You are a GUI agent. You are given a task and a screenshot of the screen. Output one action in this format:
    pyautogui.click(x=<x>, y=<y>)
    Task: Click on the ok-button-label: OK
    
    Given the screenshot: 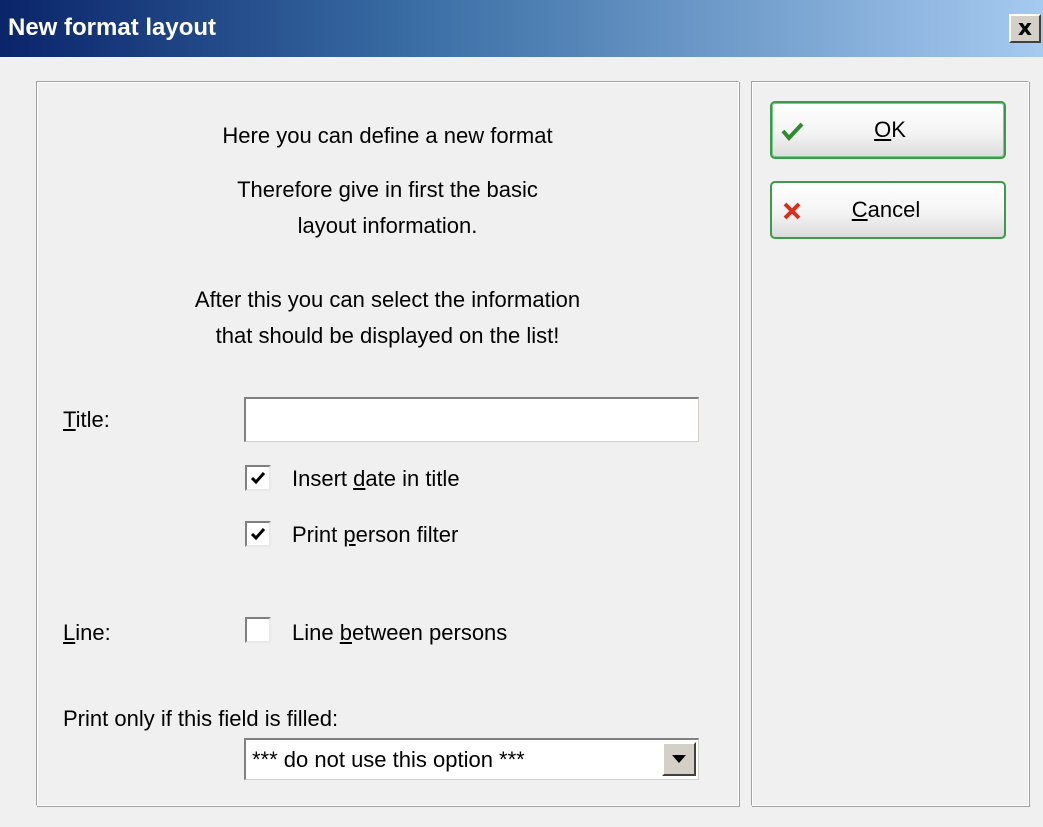 What is the action you would take?
    pyautogui.click(x=890, y=129)
    